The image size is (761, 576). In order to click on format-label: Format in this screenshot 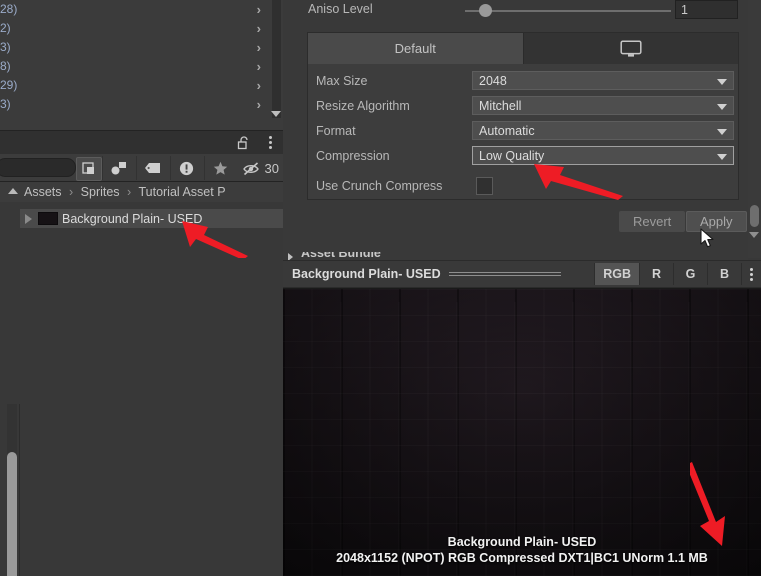, I will do `click(336, 131)`.